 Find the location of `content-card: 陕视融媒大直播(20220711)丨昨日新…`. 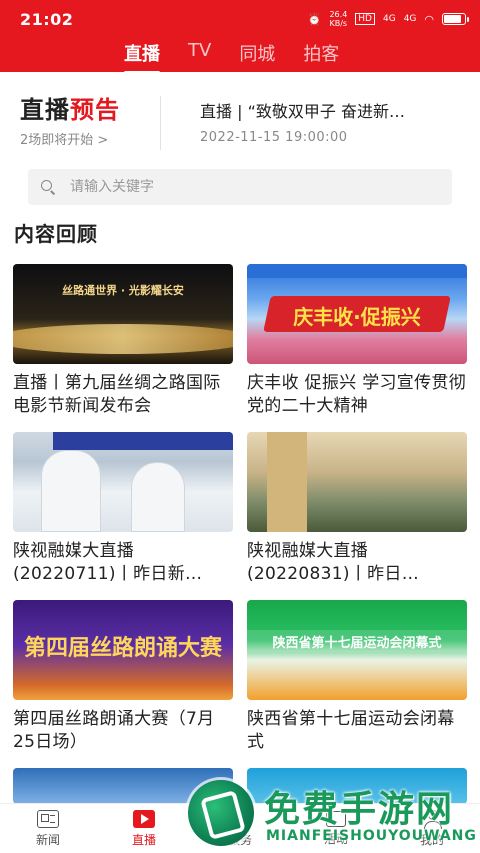

content-card: 陕视融媒大直播(20220711)丨昨日新… is located at coordinates (123, 509).